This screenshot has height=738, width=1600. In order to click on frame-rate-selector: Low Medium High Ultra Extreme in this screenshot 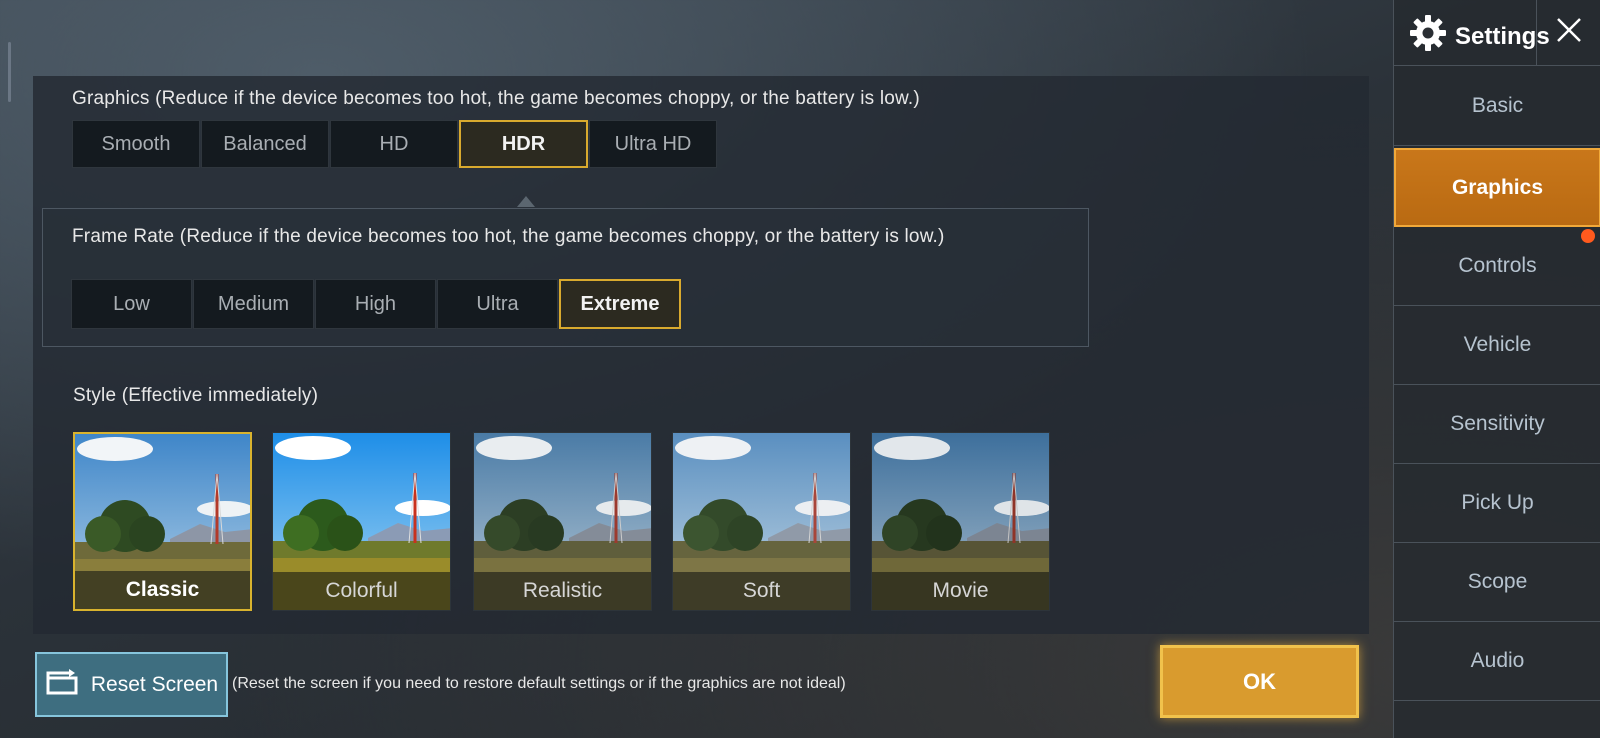, I will do `click(376, 304)`.